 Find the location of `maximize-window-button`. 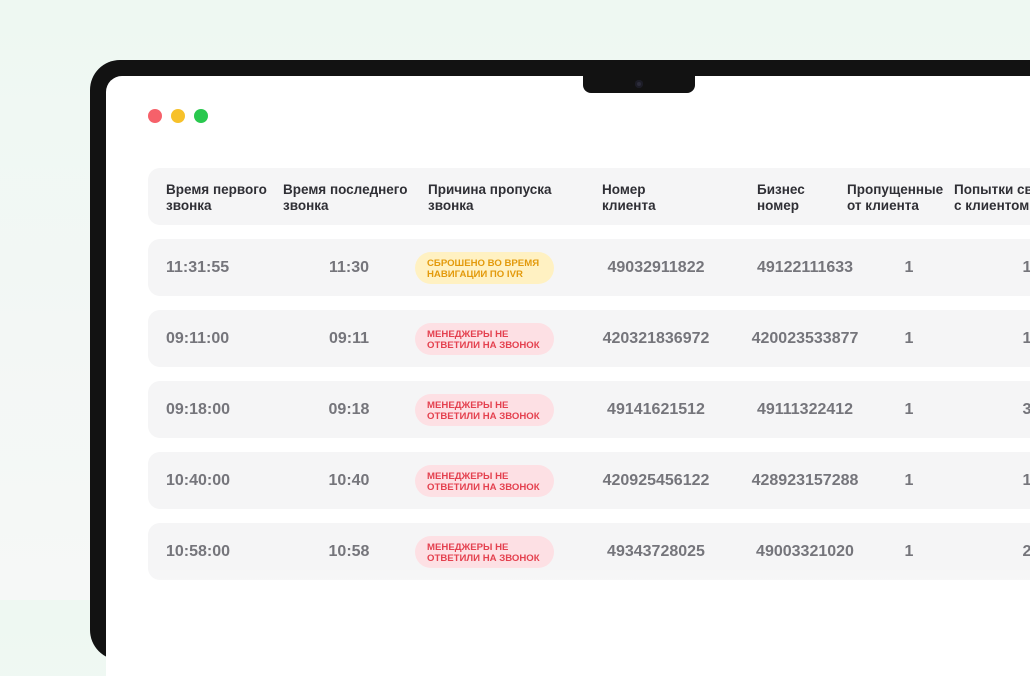

maximize-window-button is located at coordinates (201, 116).